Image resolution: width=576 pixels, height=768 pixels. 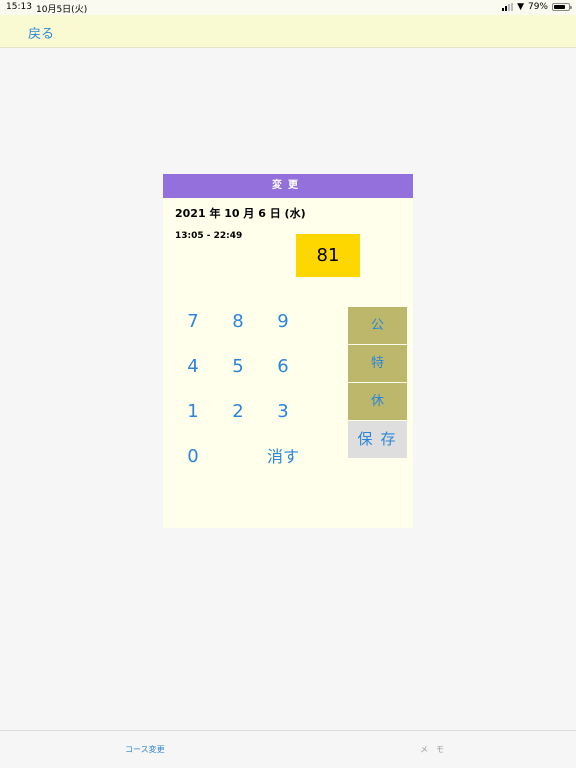 I want to click on key-2: 2, so click(x=238, y=412).